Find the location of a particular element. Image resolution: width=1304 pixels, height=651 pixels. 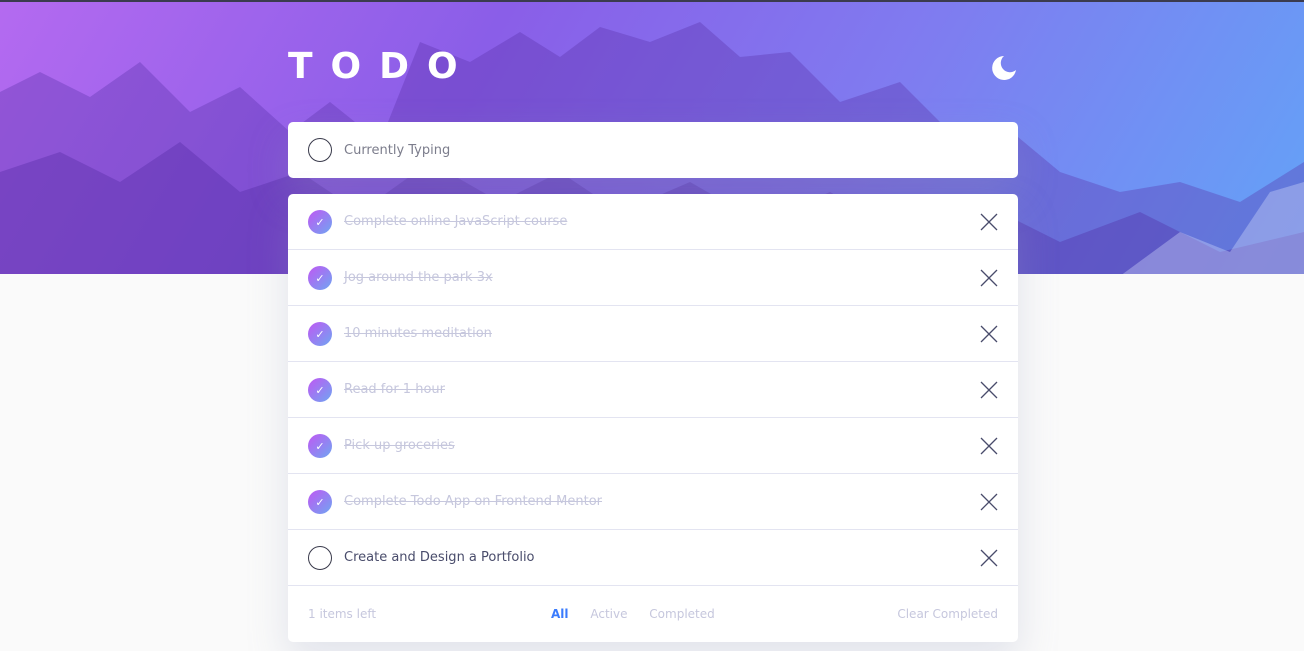

app-title: TODO is located at coordinates (382, 66).